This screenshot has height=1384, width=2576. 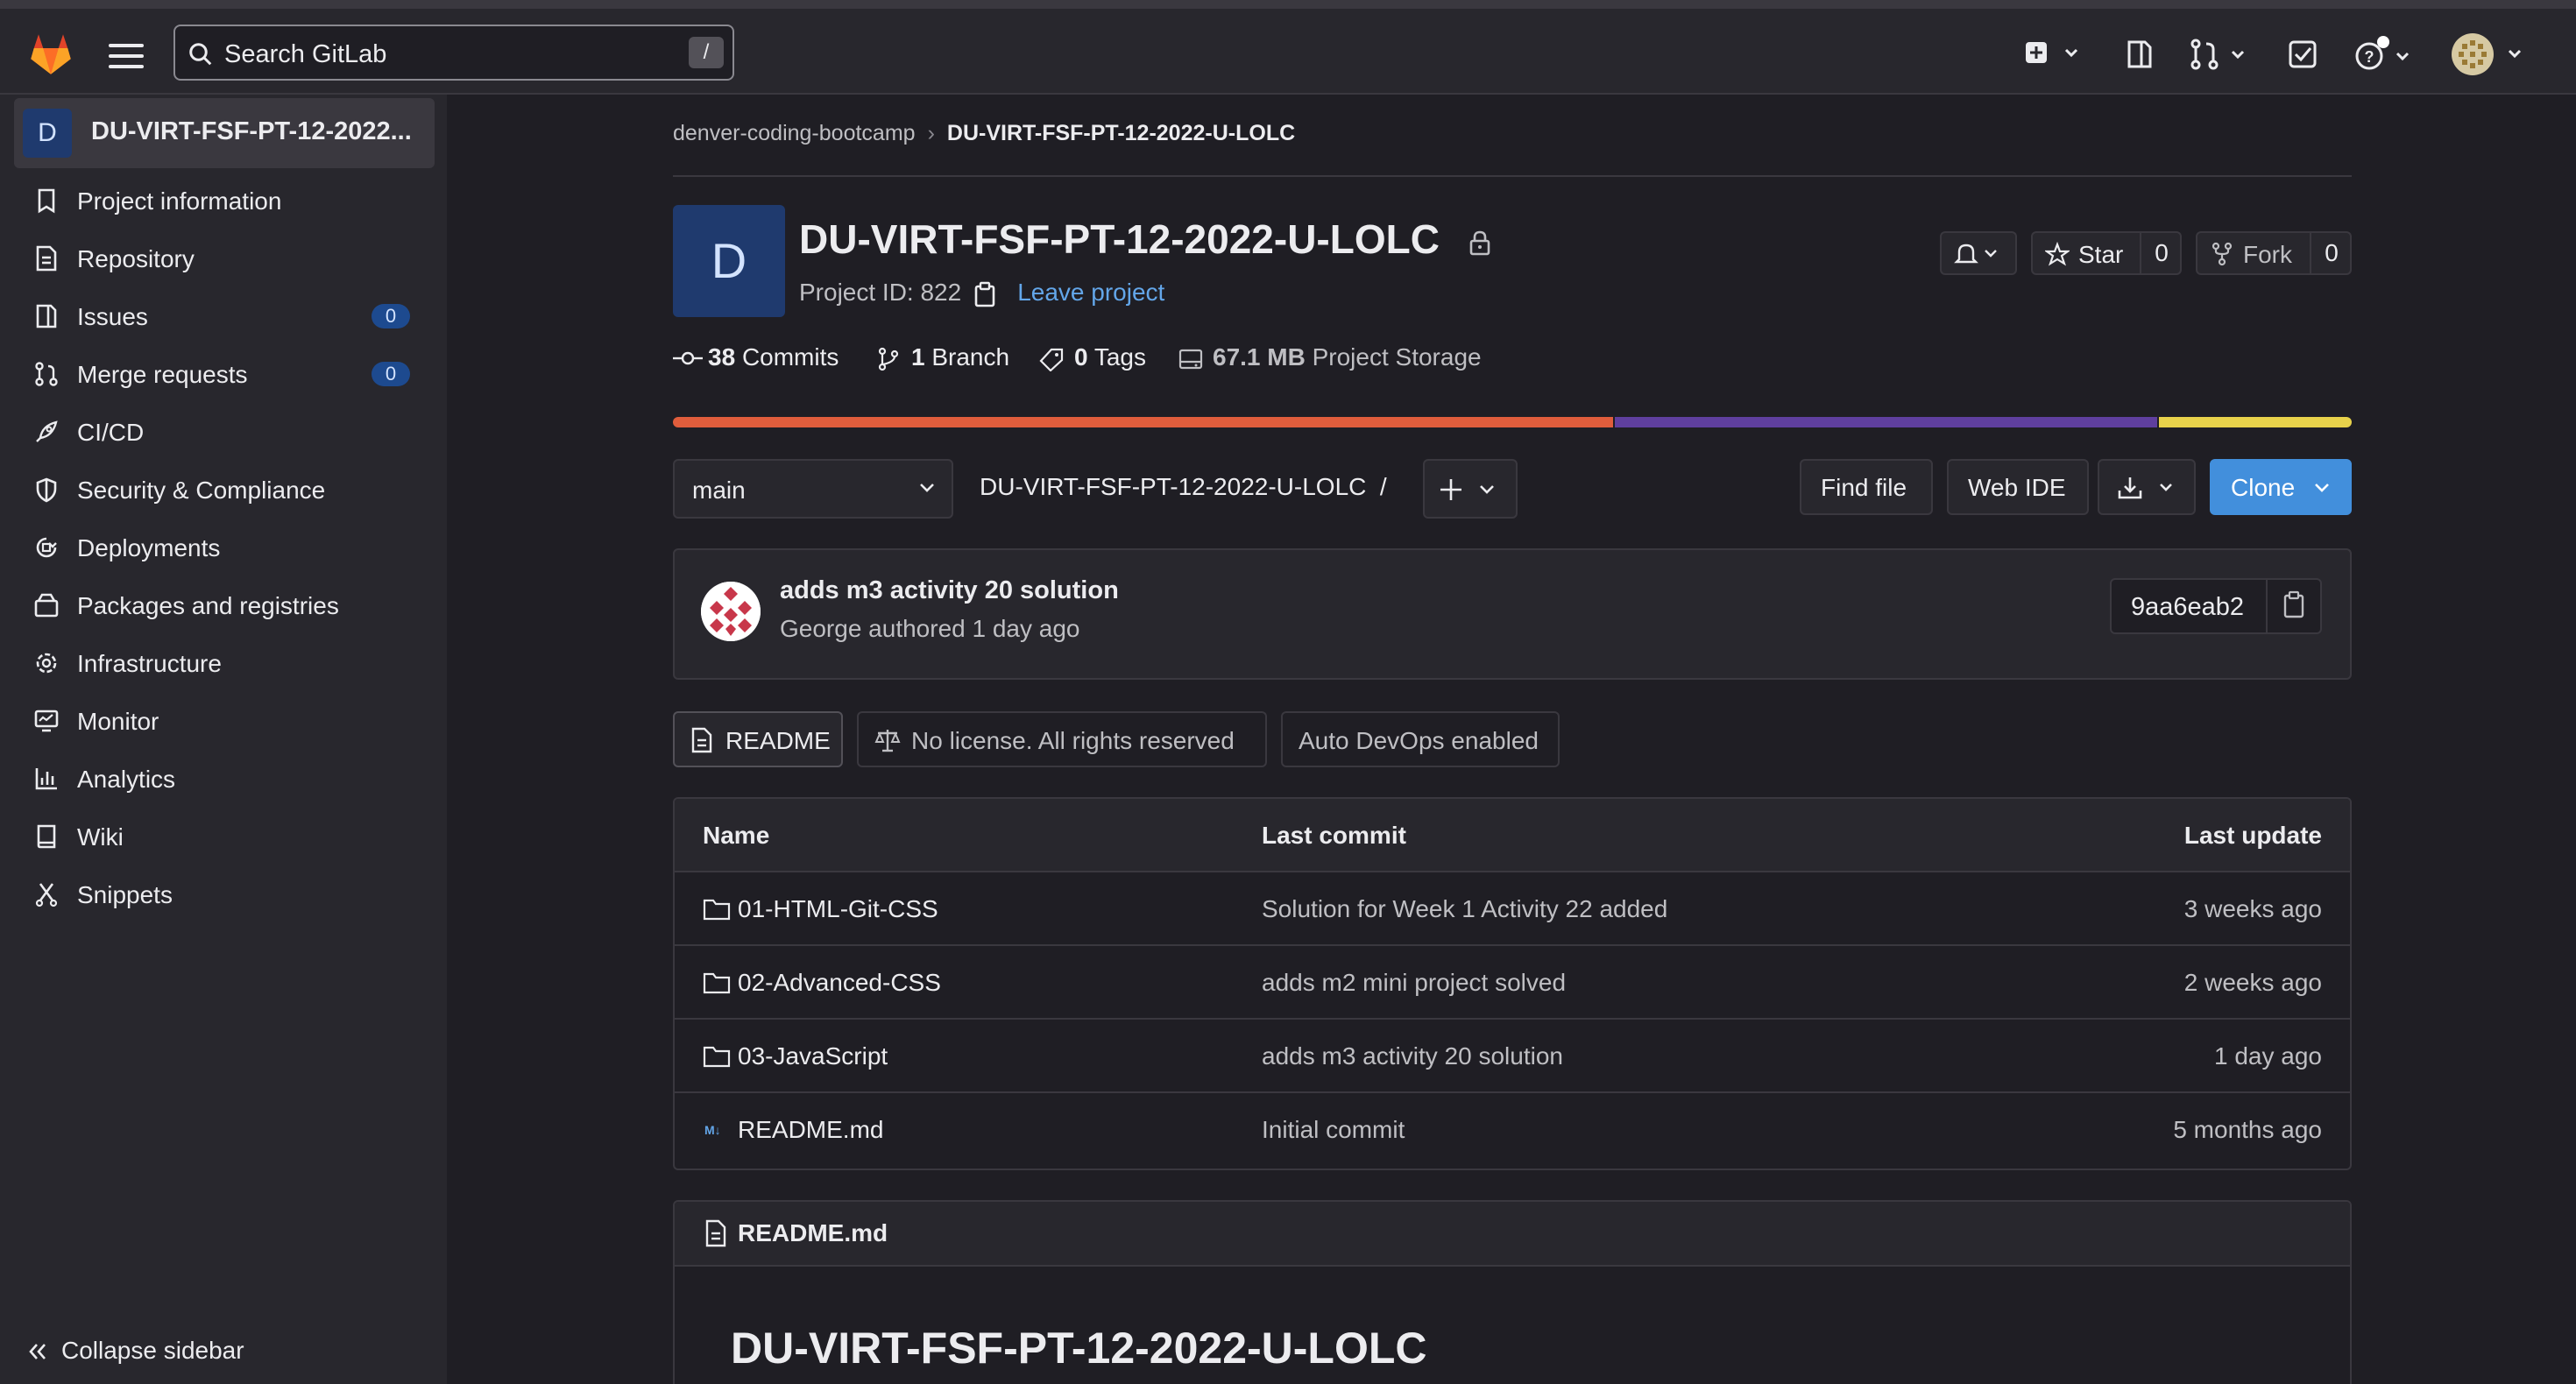 What do you see at coordinates (112, 316) in the screenshot?
I see `sidebar-item-label: Issues` at bounding box center [112, 316].